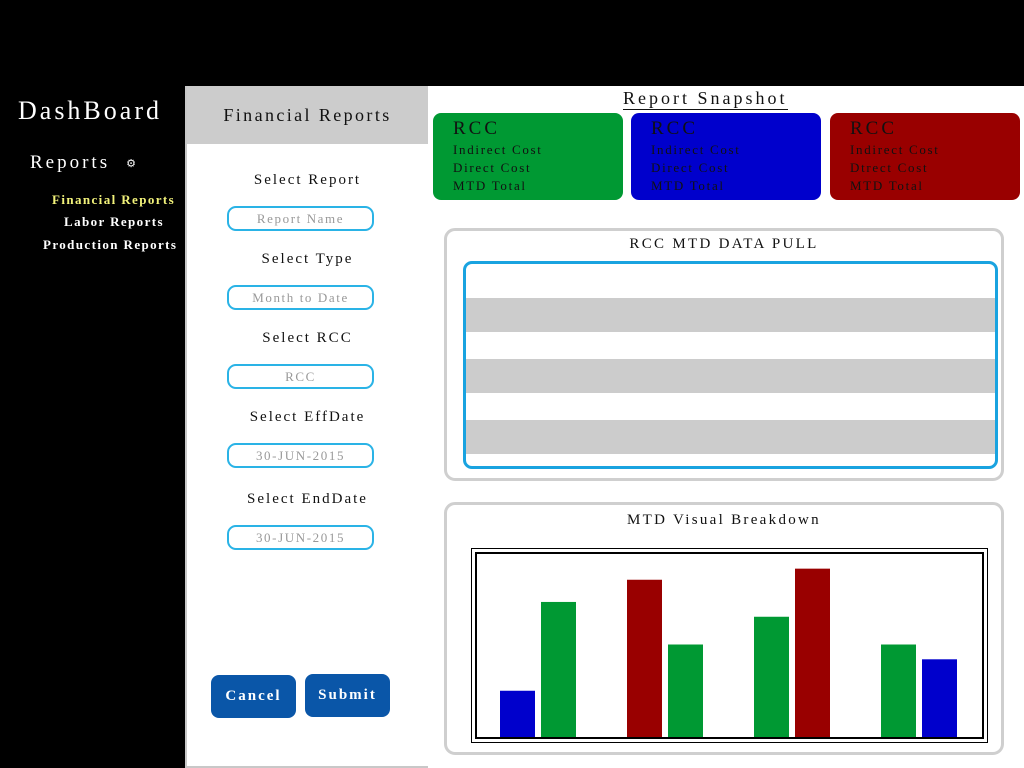 This screenshot has width=1024, height=768. Describe the element at coordinates (307, 499) in the screenshot. I see `select-enddate-label: Select EndDate` at that location.